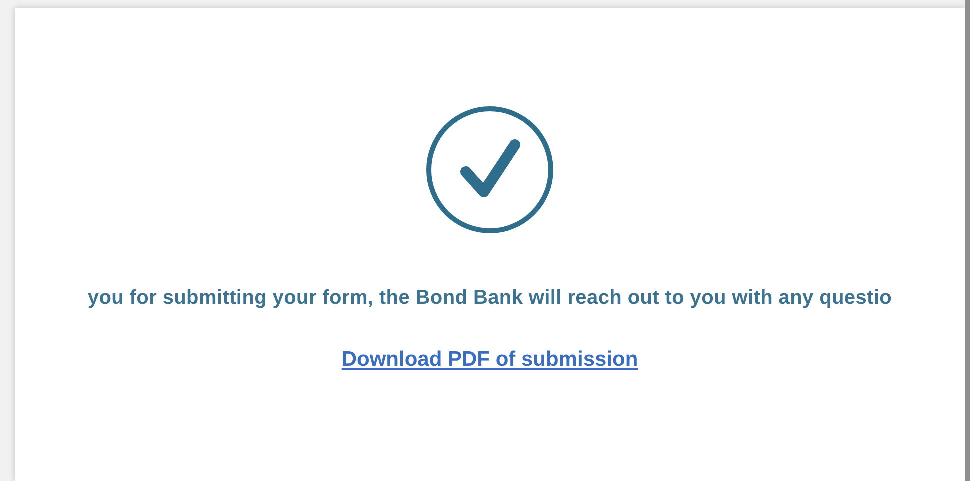 This screenshot has height=481, width=970. Describe the element at coordinates (490, 360) in the screenshot. I see `download-link: Download PDF of submission` at that location.